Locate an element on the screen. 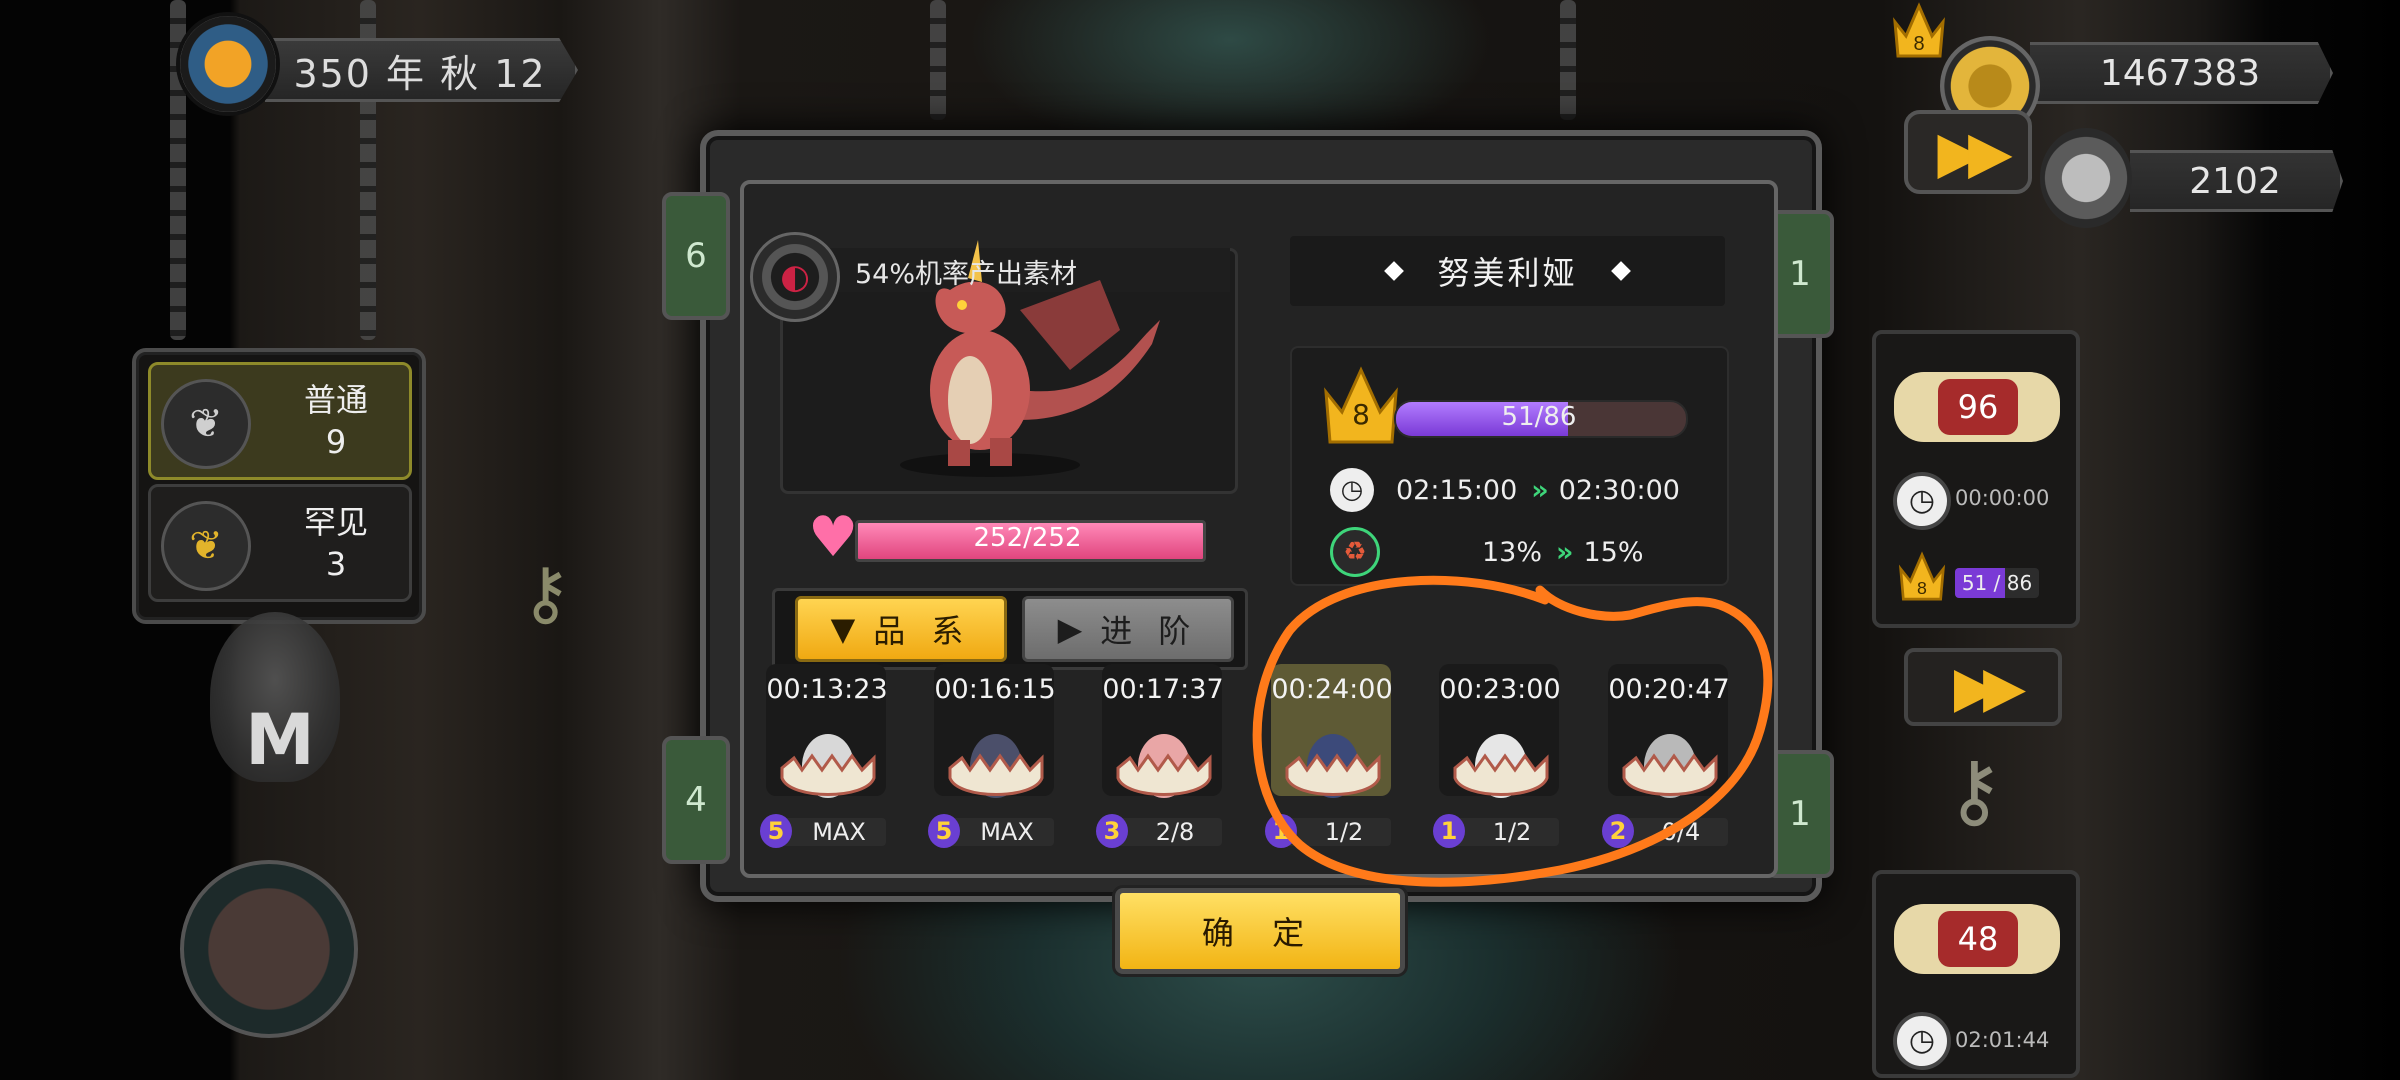 The image size is (2400, 1080). season-moon-icon is located at coordinates (228, 64).